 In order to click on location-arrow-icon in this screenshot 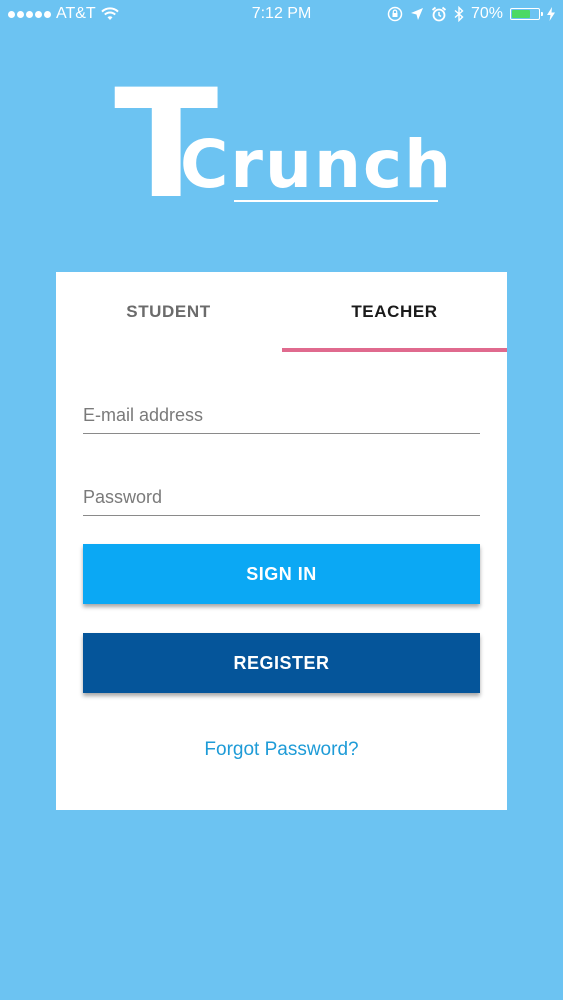, I will do `click(416, 14)`.